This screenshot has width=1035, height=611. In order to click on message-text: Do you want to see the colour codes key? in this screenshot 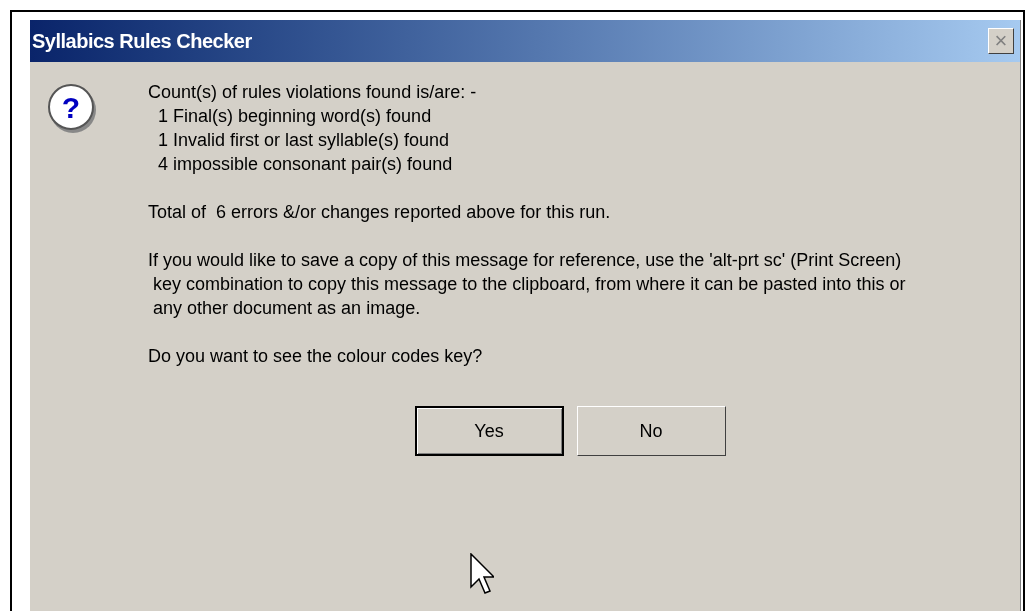, I will do `click(316, 356)`.